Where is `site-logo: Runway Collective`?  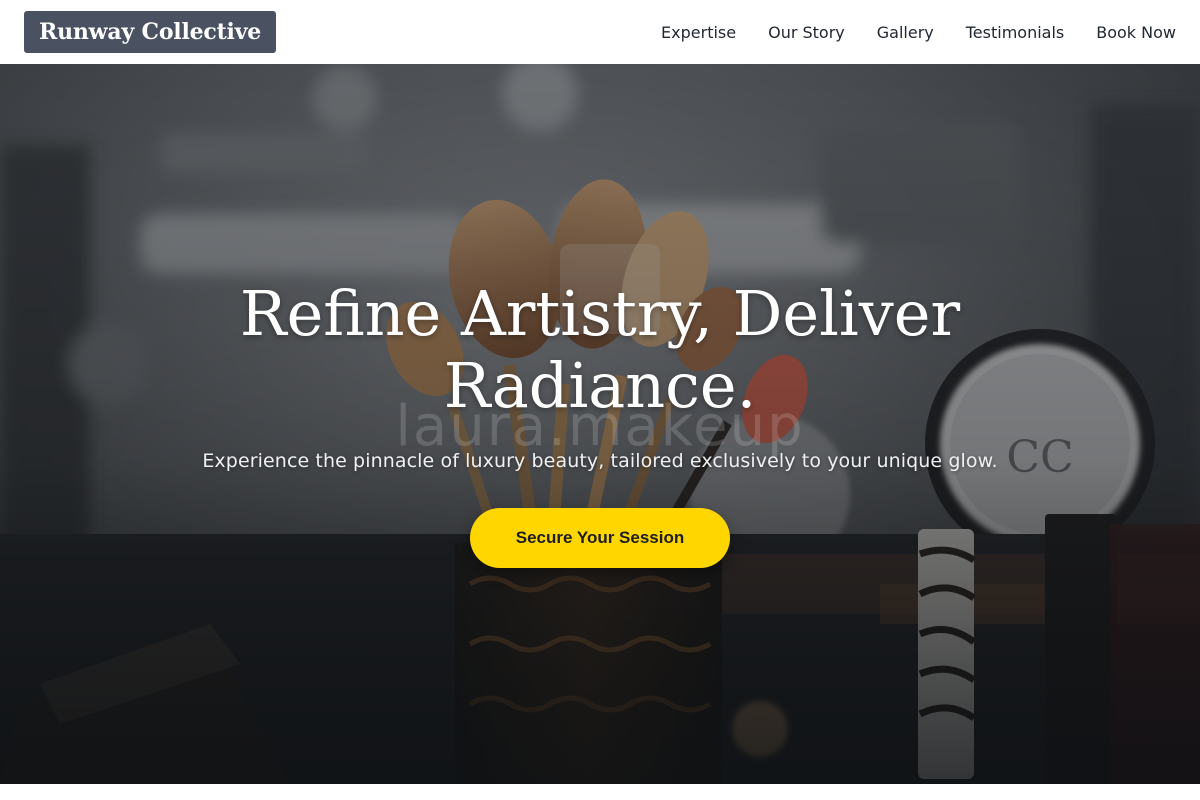
site-logo: Runway Collective is located at coordinates (150, 32).